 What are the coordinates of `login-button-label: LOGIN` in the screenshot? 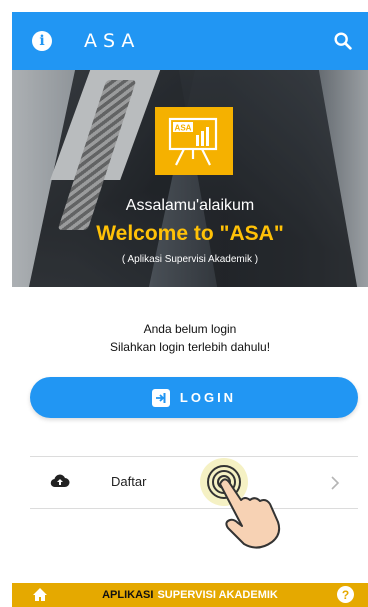 It's located at (208, 397).